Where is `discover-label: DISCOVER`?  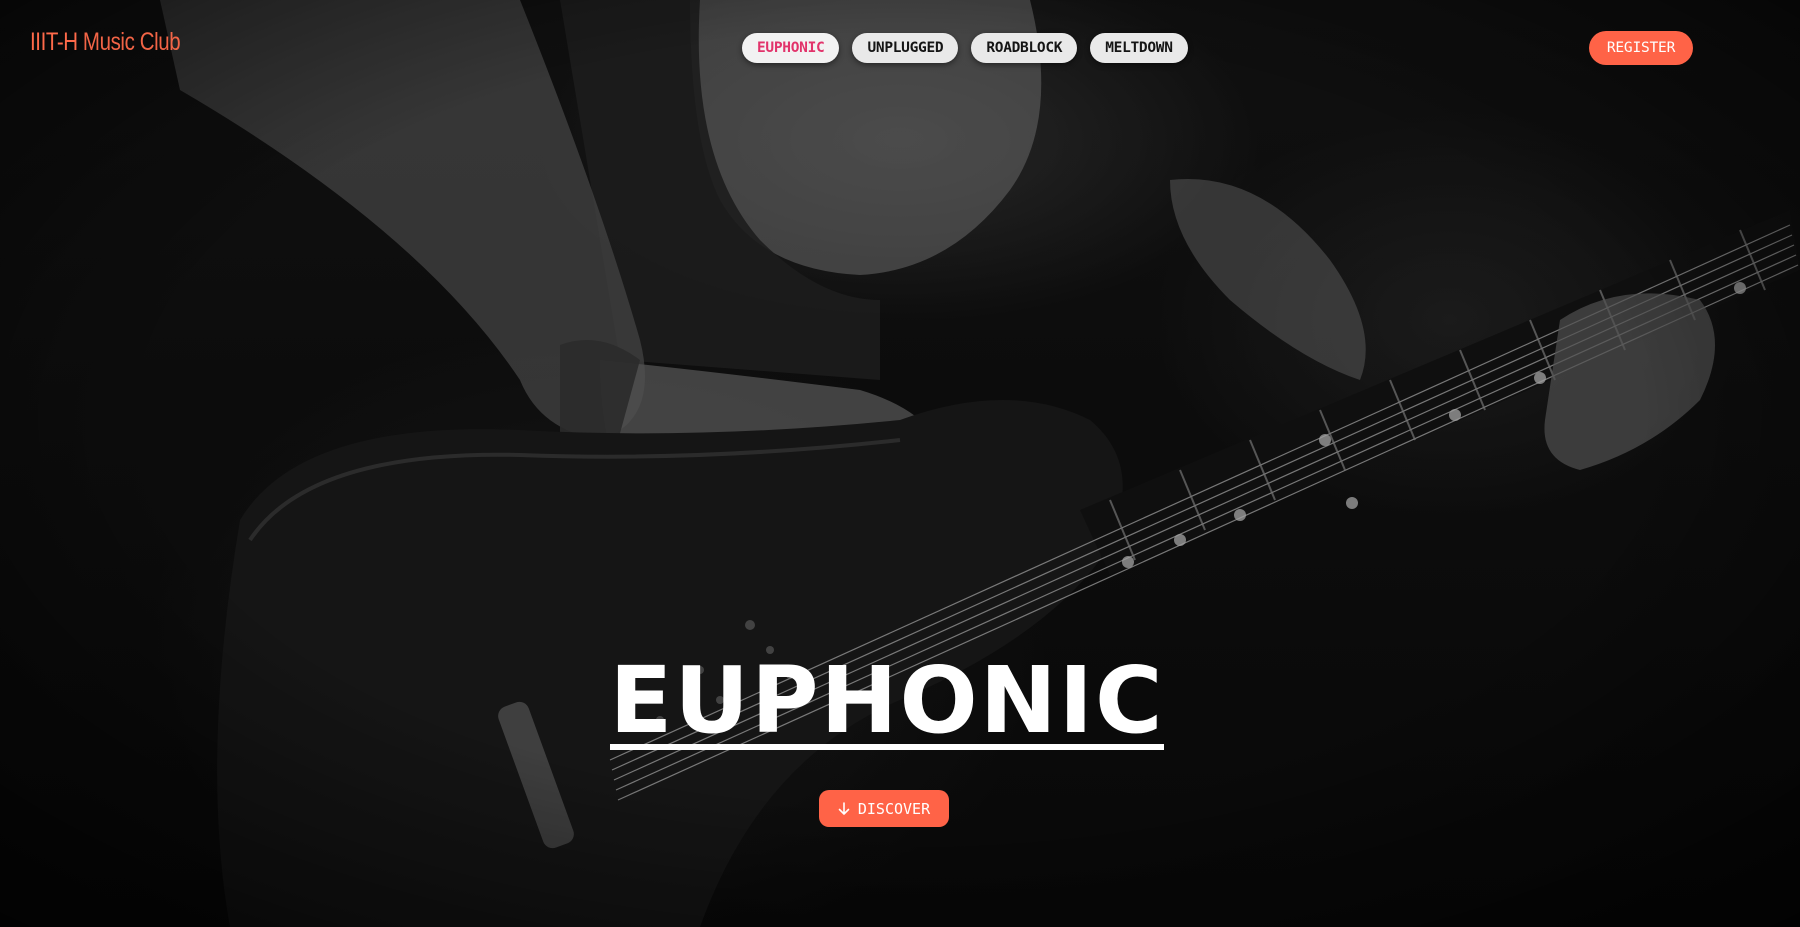
discover-label: DISCOVER is located at coordinates (894, 808).